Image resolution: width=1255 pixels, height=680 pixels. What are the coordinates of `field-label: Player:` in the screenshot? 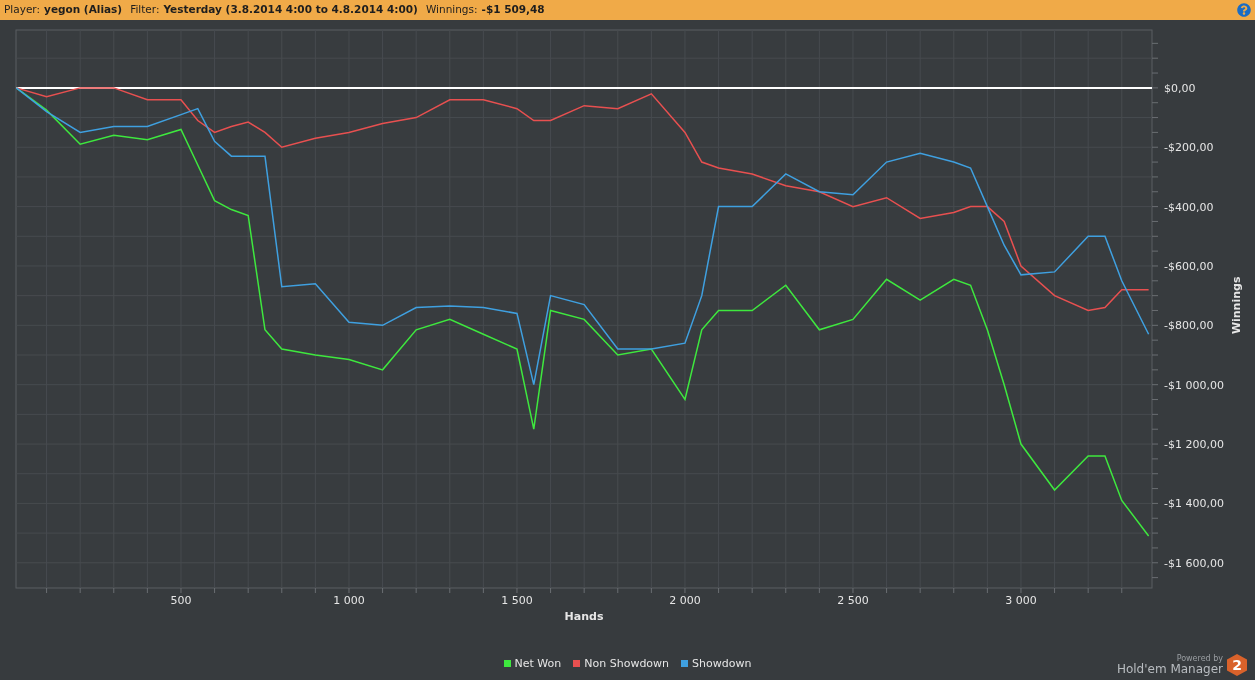 It's located at (22, 10).